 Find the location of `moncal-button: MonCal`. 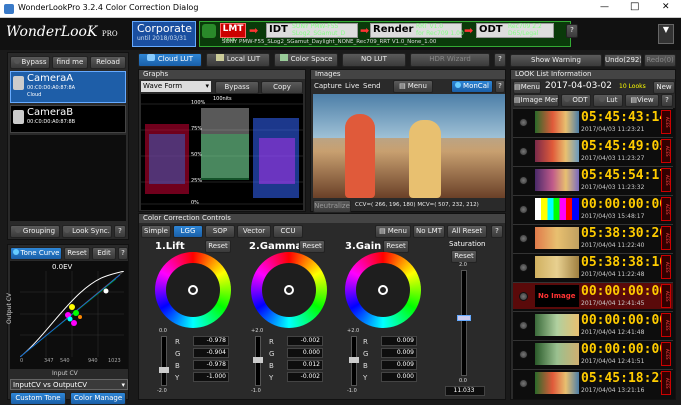

moncal-button: MonCal is located at coordinates (472, 86).